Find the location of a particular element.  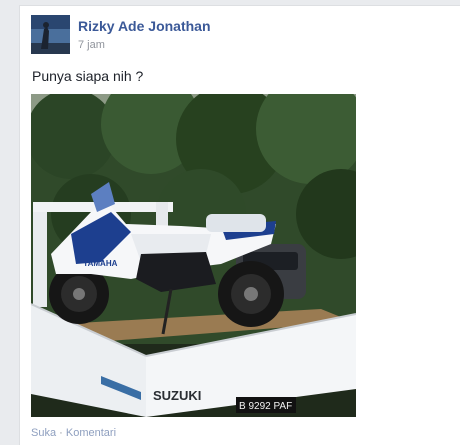

post-timestamp: 7 jam is located at coordinates (91, 45).